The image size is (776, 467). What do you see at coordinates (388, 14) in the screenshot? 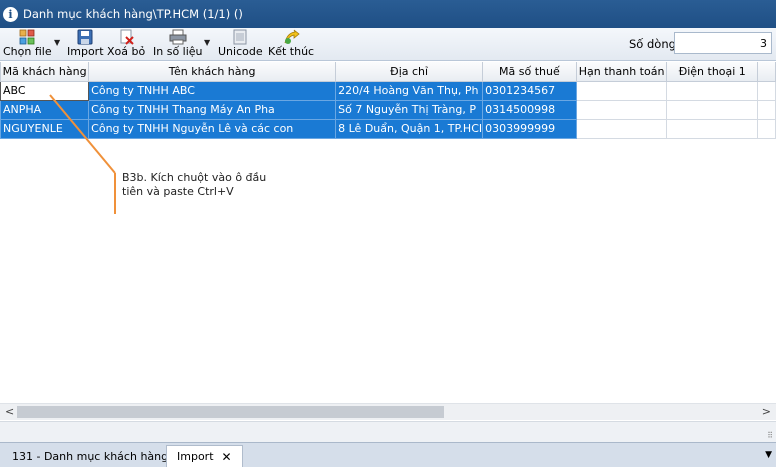
I see `title-bar: i Danh mục khách hàng\TP.HCM (1/1) ()` at bounding box center [388, 14].